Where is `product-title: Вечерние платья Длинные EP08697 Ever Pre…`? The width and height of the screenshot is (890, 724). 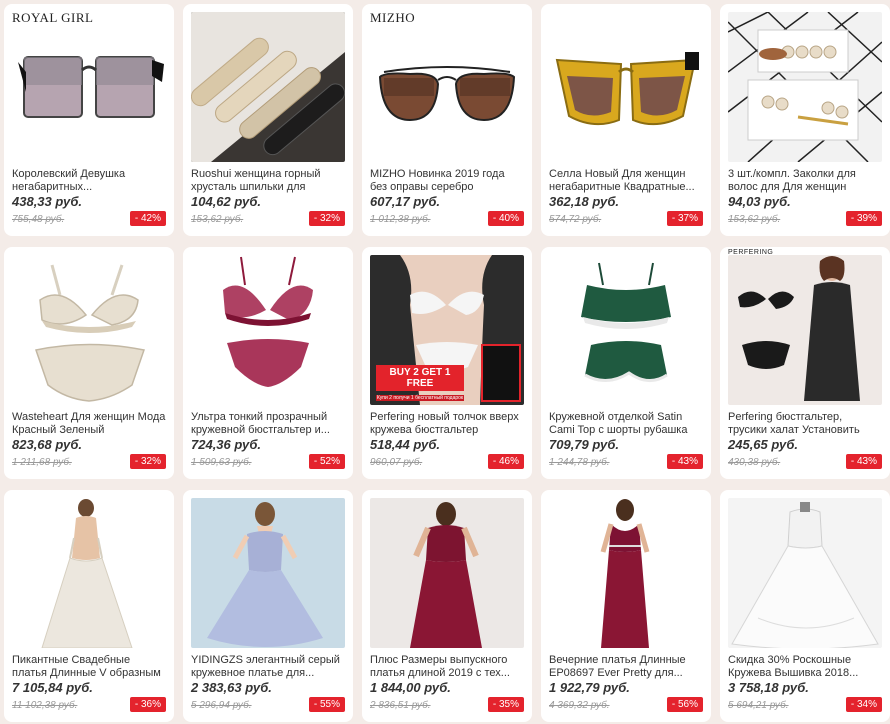
product-title: Вечерние платья Длинные EP08697 Ever Pre… is located at coordinates (626, 667).